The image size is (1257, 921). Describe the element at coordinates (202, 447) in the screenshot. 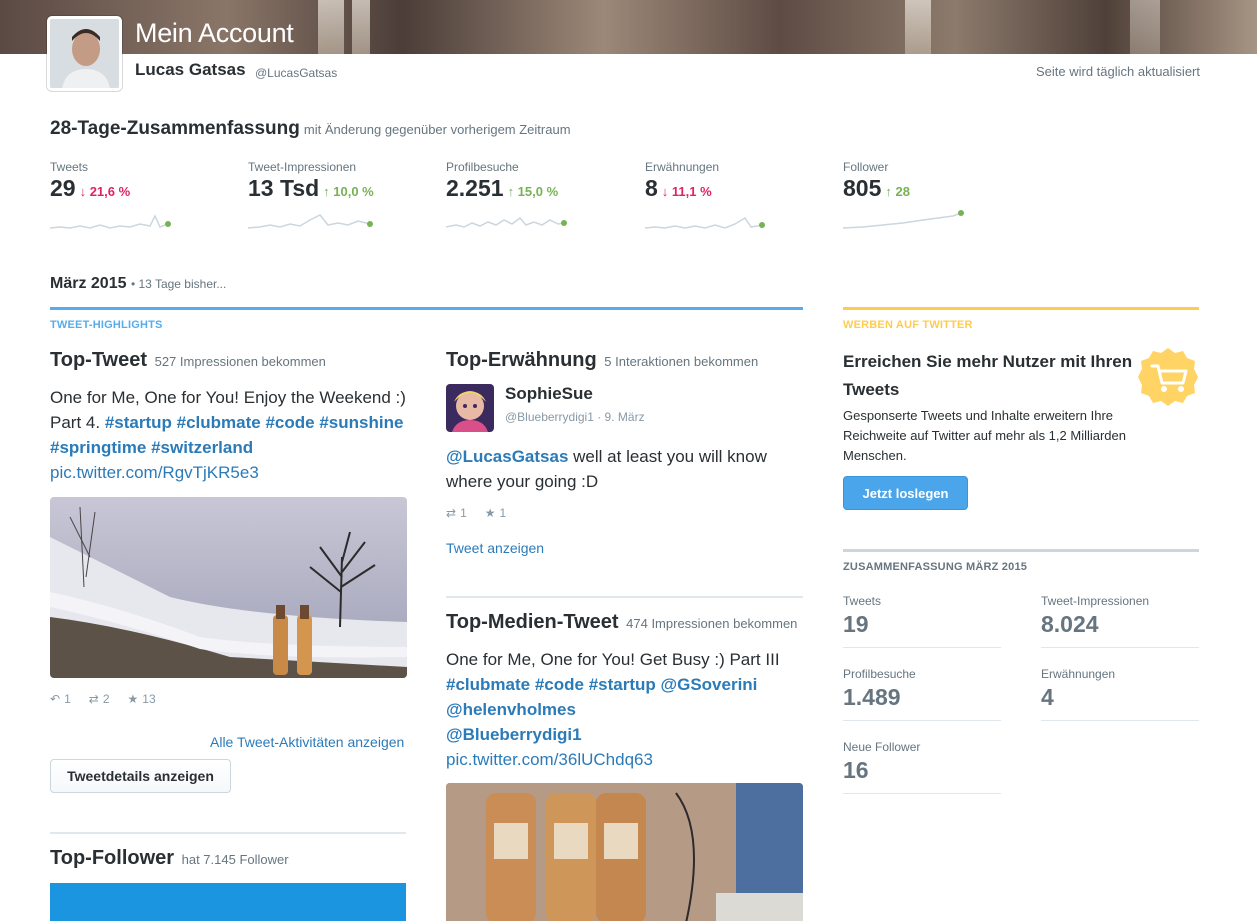

I see `hashtag-link: #switzerland` at that location.